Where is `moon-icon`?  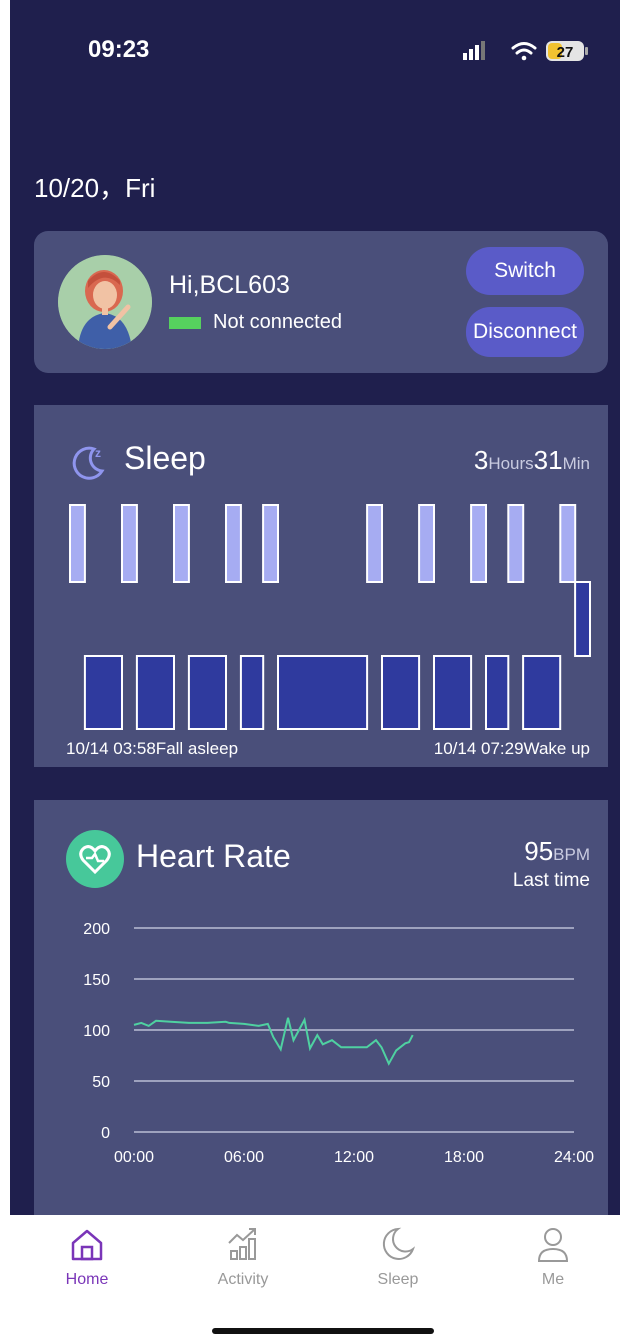
moon-icon is located at coordinates (399, 1243).